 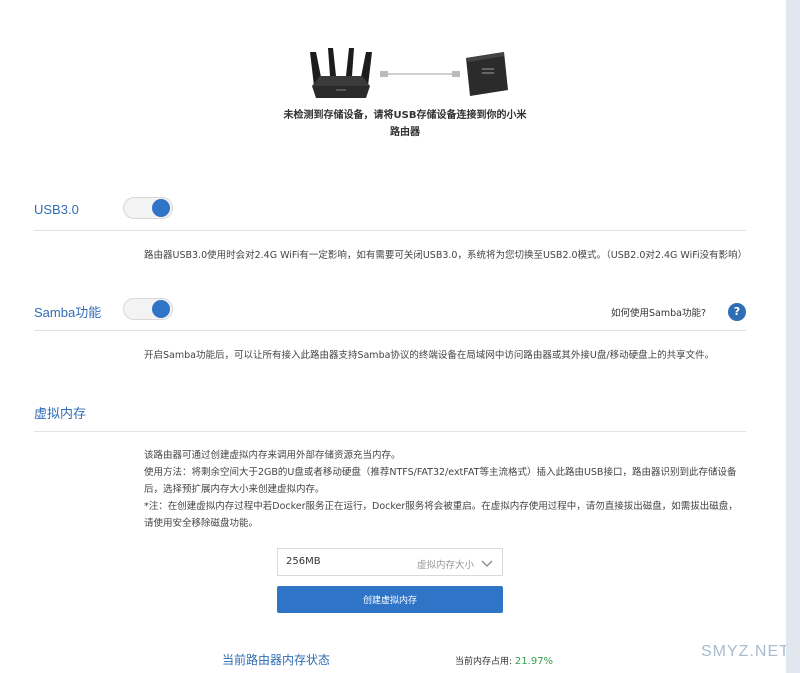 What do you see at coordinates (60, 413) in the screenshot?
I see `virtual-memory-title: 虚拟内存` at bounding box center [60, 413].